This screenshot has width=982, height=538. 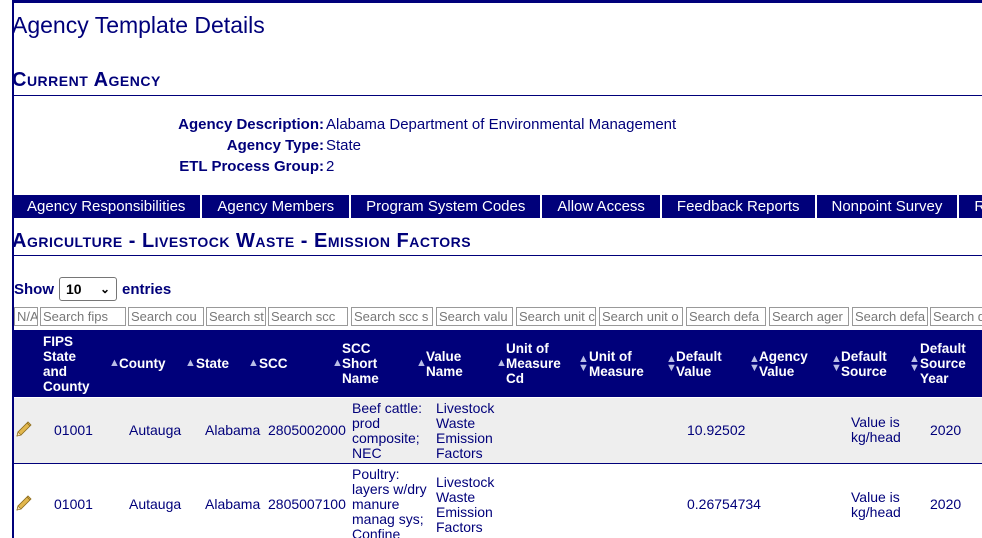 What do you see at coordinates (943, 363) in the screenshot?
I see `col-default-source-year-line: Source` at bounding box center [943, 363].